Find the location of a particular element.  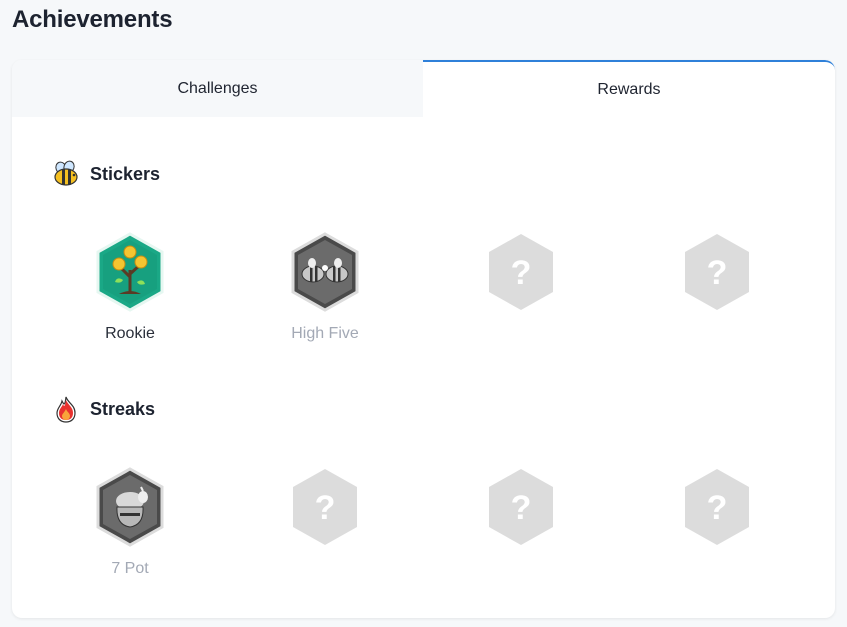

badge-rookie: Rookie is located at coordinates (130, 292).